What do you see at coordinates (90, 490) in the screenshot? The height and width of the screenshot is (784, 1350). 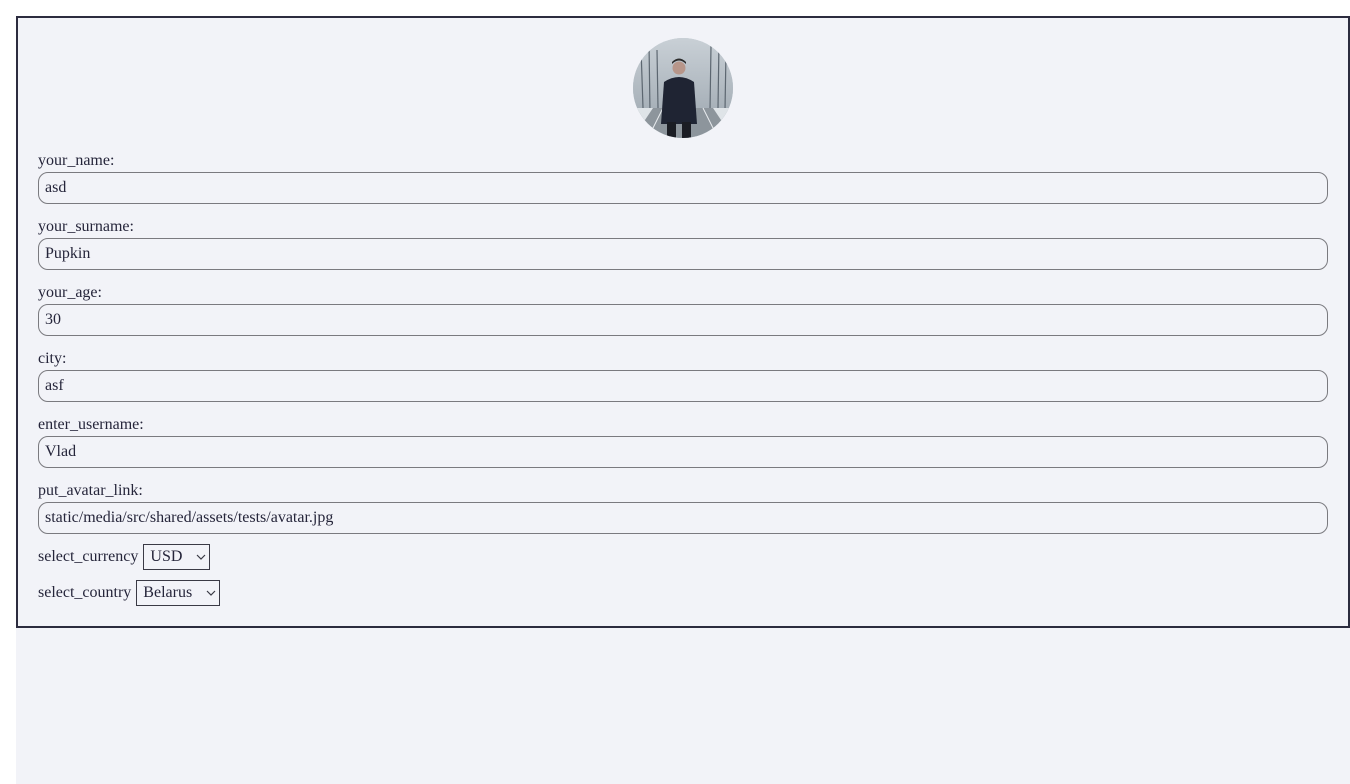 I see `avatar-link-label: put_avatar_link:` at bounding box center [90, 490].